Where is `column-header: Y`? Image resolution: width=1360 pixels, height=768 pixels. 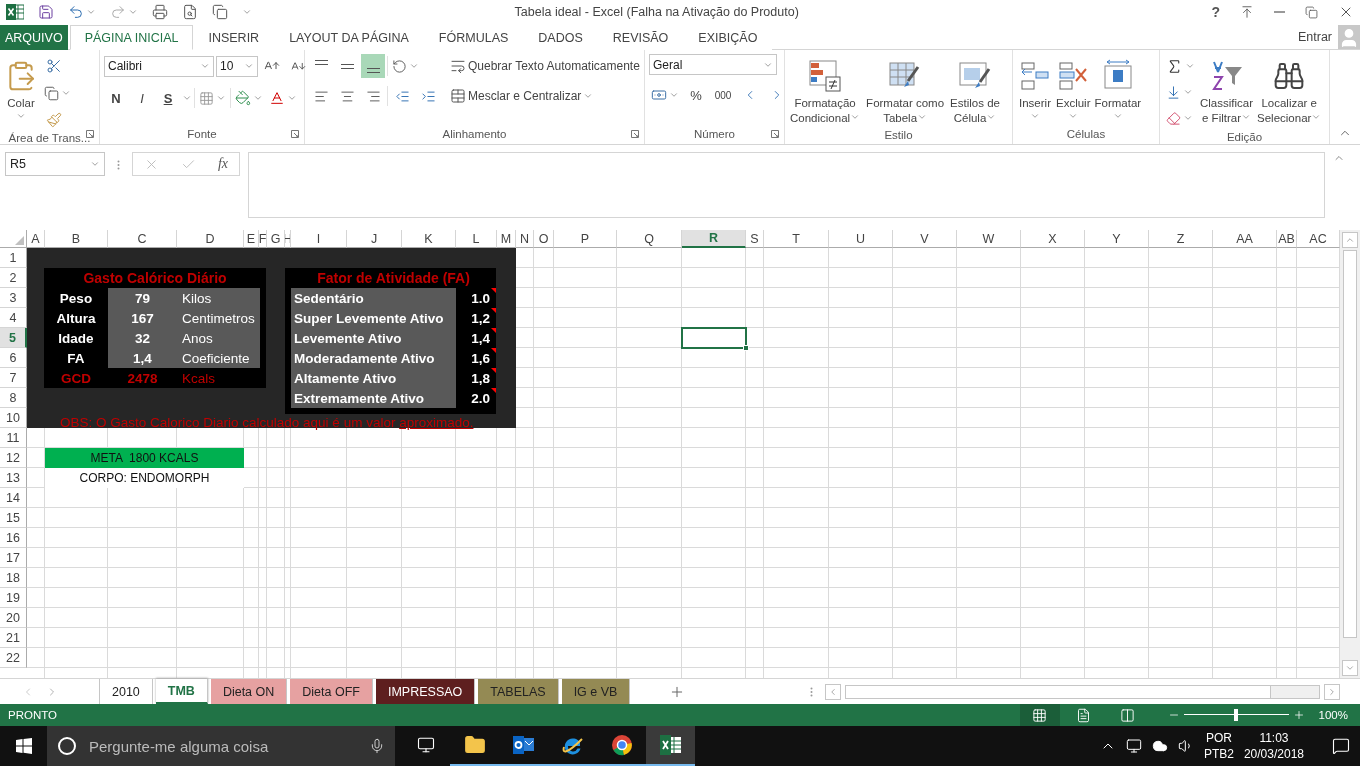
column-header: Y is located at coordinates (1117, 239).